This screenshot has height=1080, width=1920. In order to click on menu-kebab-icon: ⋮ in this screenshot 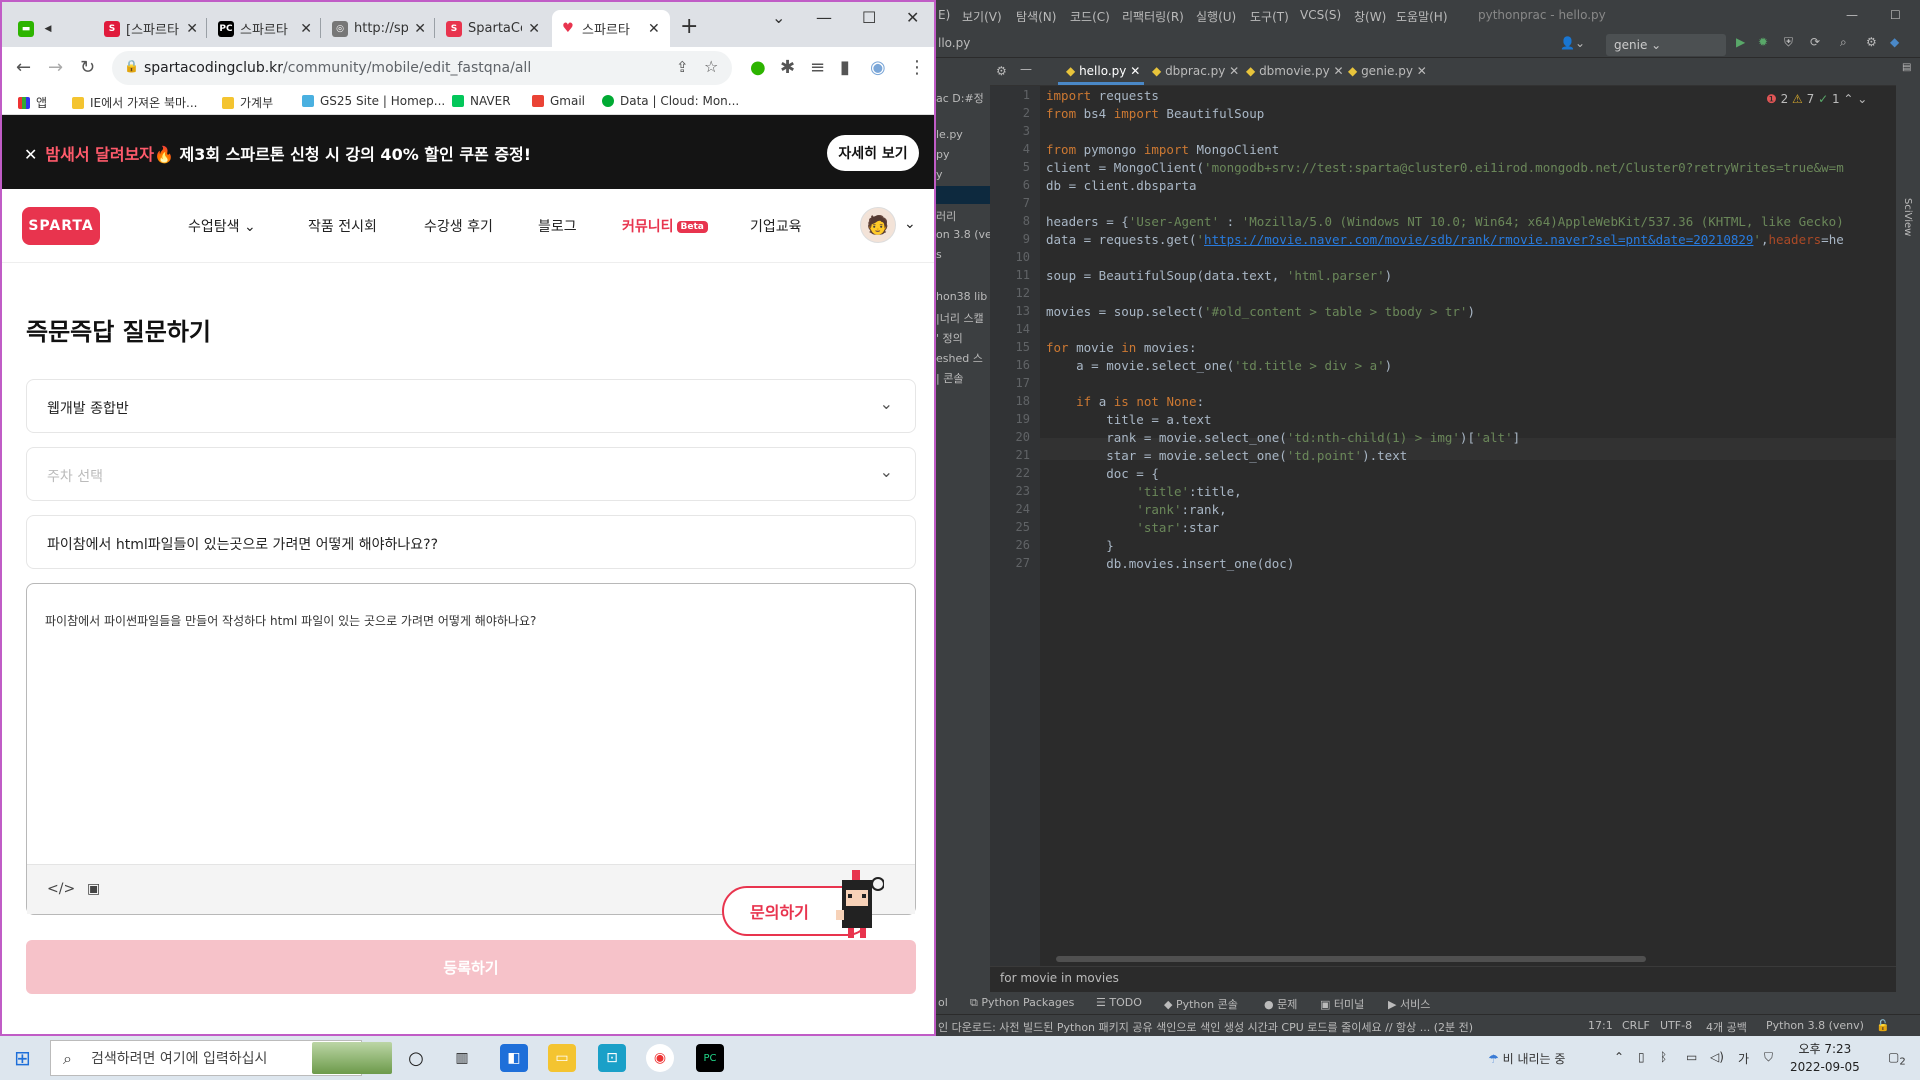, I will do `click(917, 67)`.